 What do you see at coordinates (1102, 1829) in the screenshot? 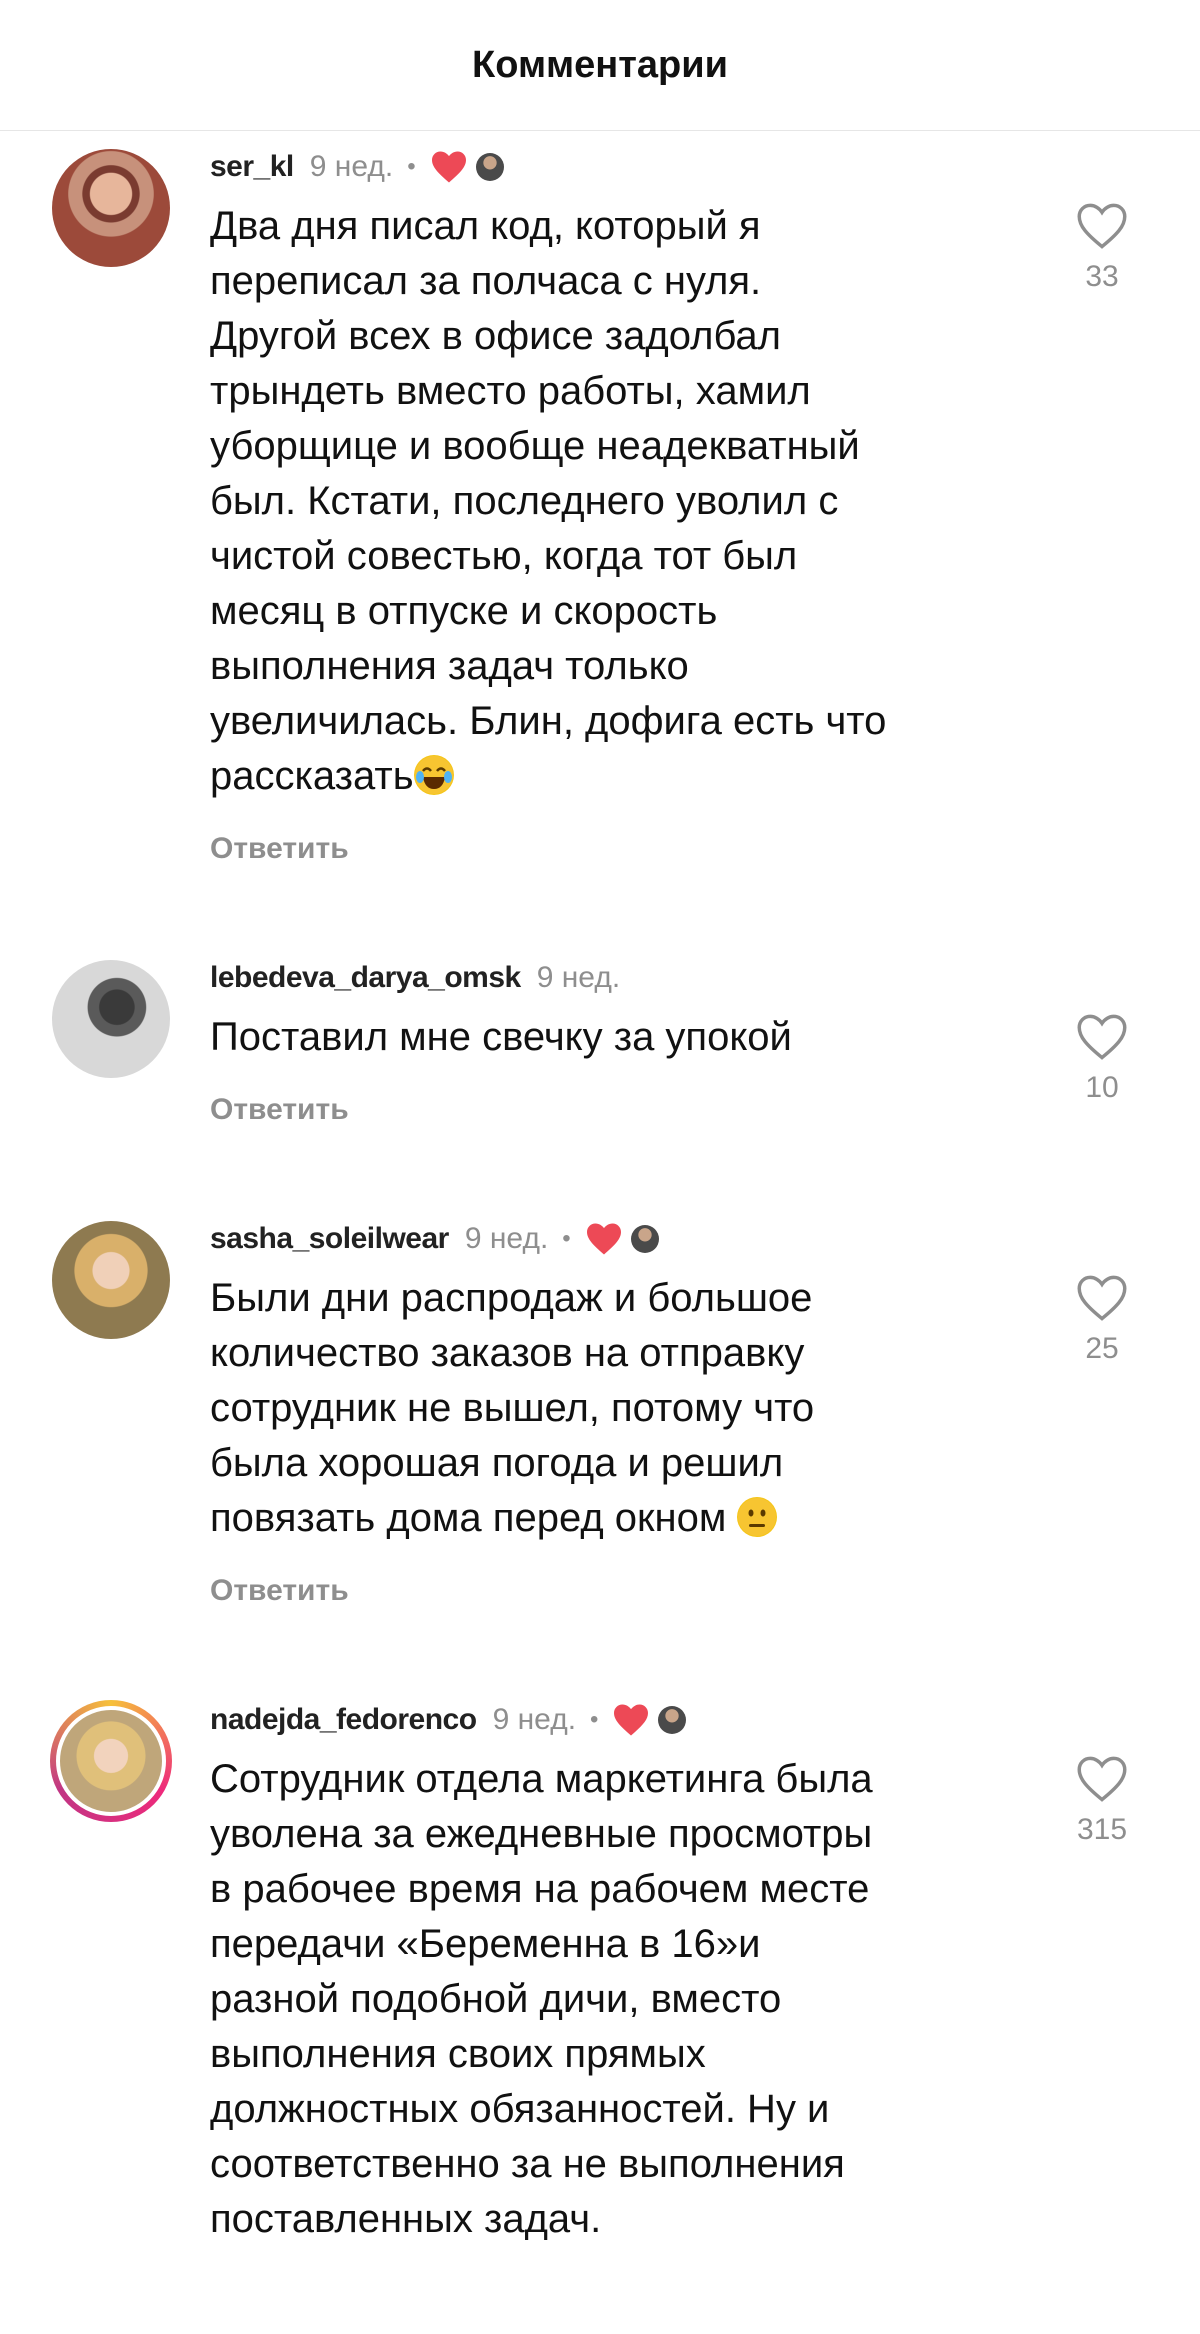
I see `like-count: 315` at bounding box center [1102, 1829].